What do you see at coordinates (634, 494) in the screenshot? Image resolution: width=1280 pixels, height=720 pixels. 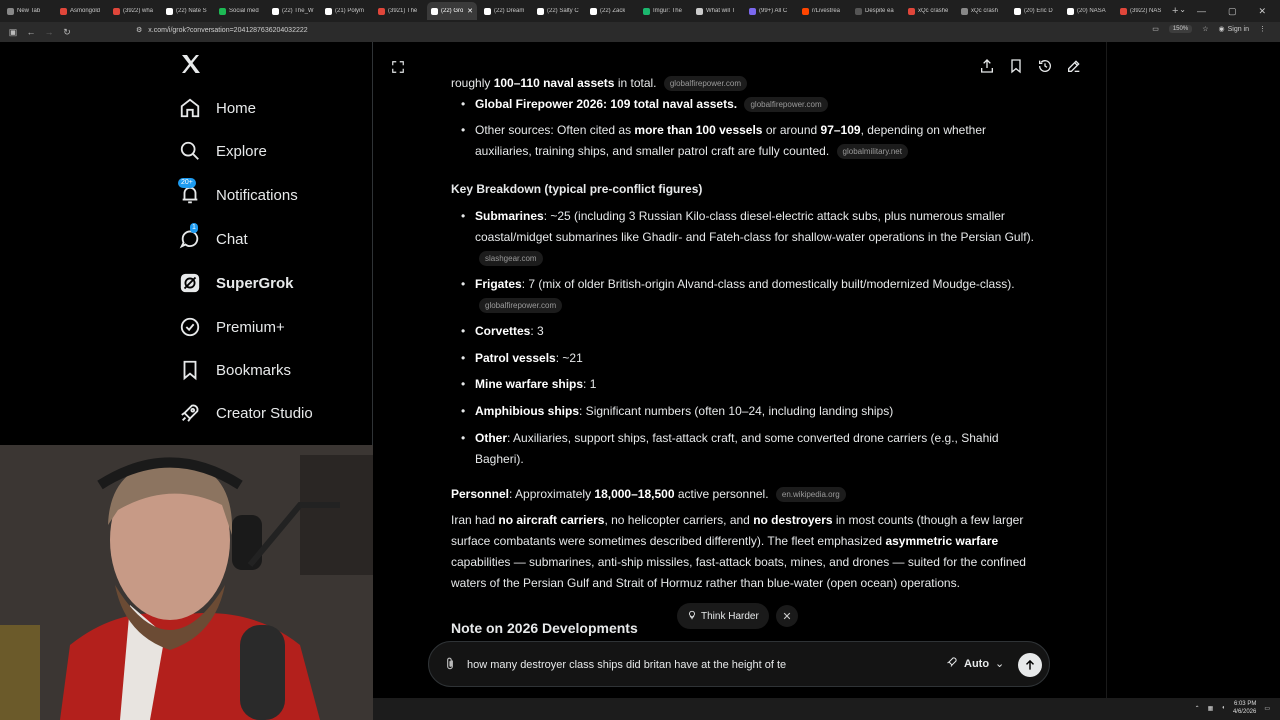 I see `text-bold: 18,000–18,500` at bounding box center [634, 494].